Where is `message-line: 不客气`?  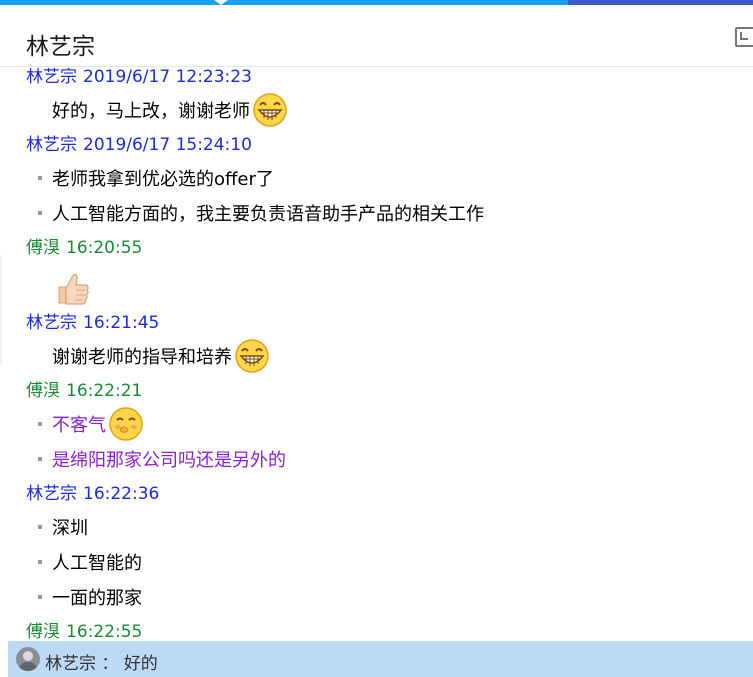 message-line: 不客气 is located at coordinates (376, 424).